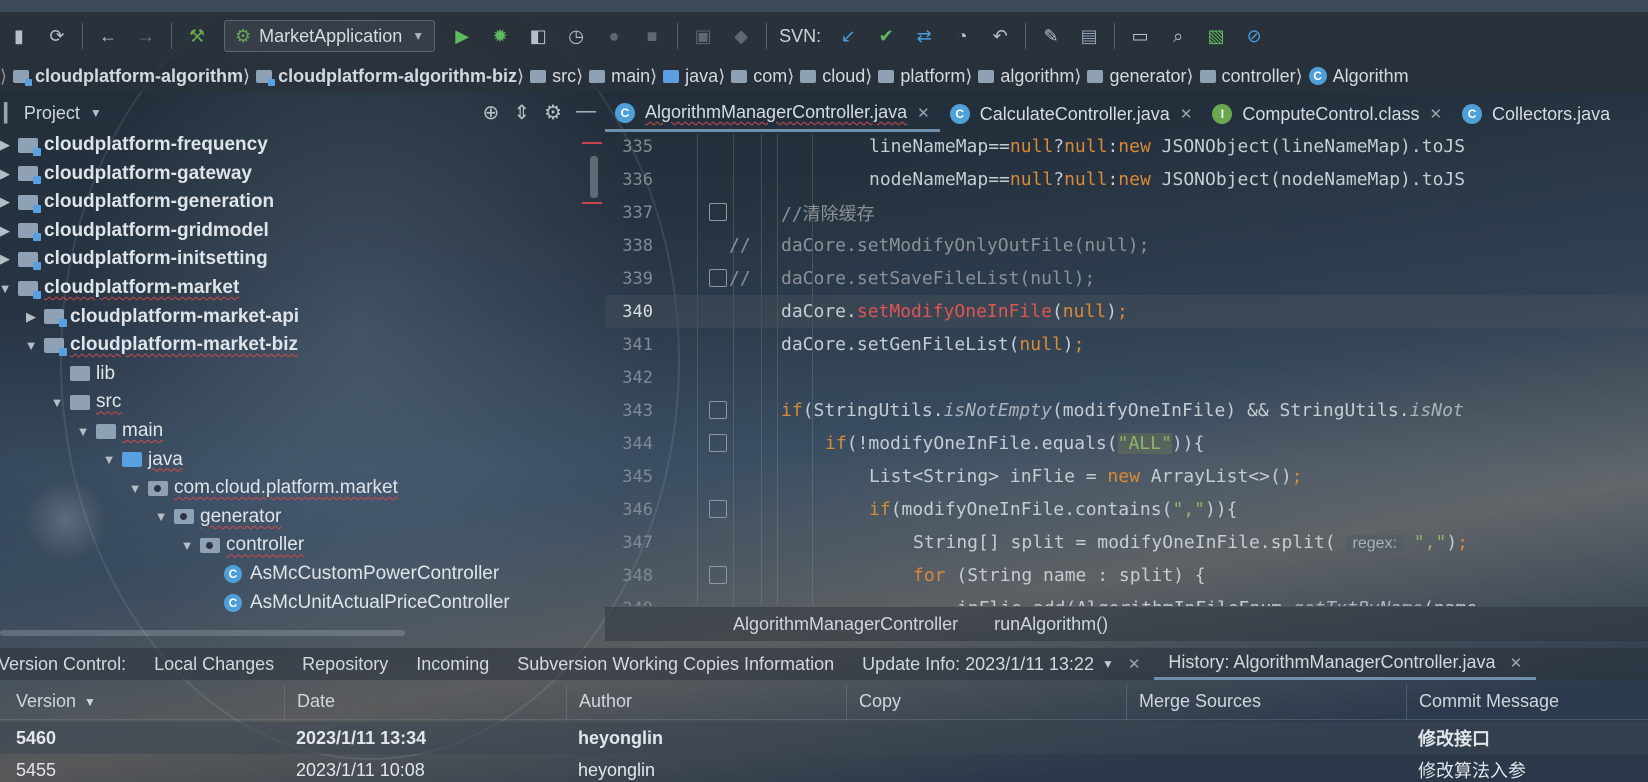 This screenshot has height=782, width=1648. Describe the element at coordinates (1356, 76) in the screenshot. I see `breadcrumb-item: C Algorithm` at that location.